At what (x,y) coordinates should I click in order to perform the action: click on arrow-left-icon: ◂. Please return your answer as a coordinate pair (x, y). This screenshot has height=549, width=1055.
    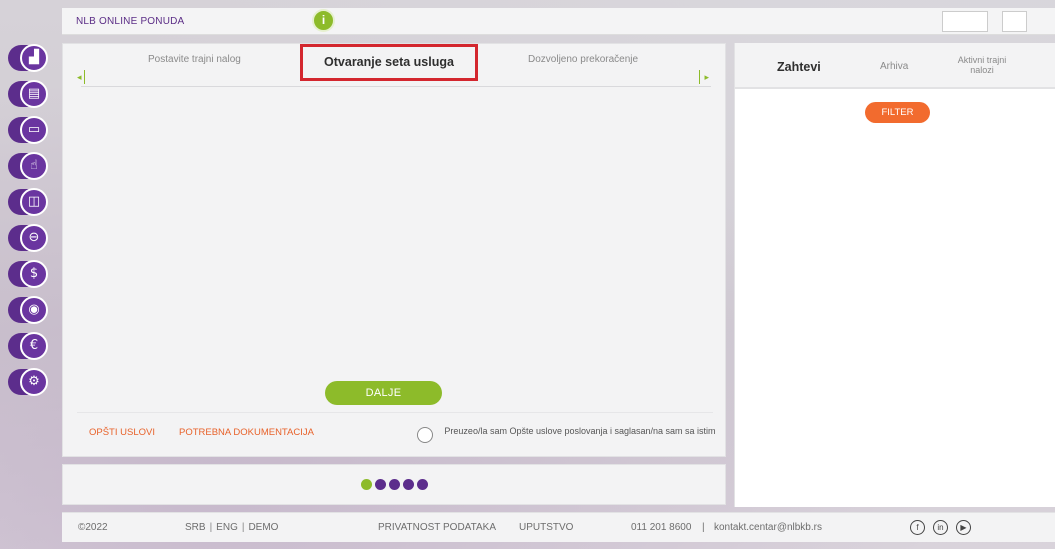
    Looking at the image, I should click on (83, 77).